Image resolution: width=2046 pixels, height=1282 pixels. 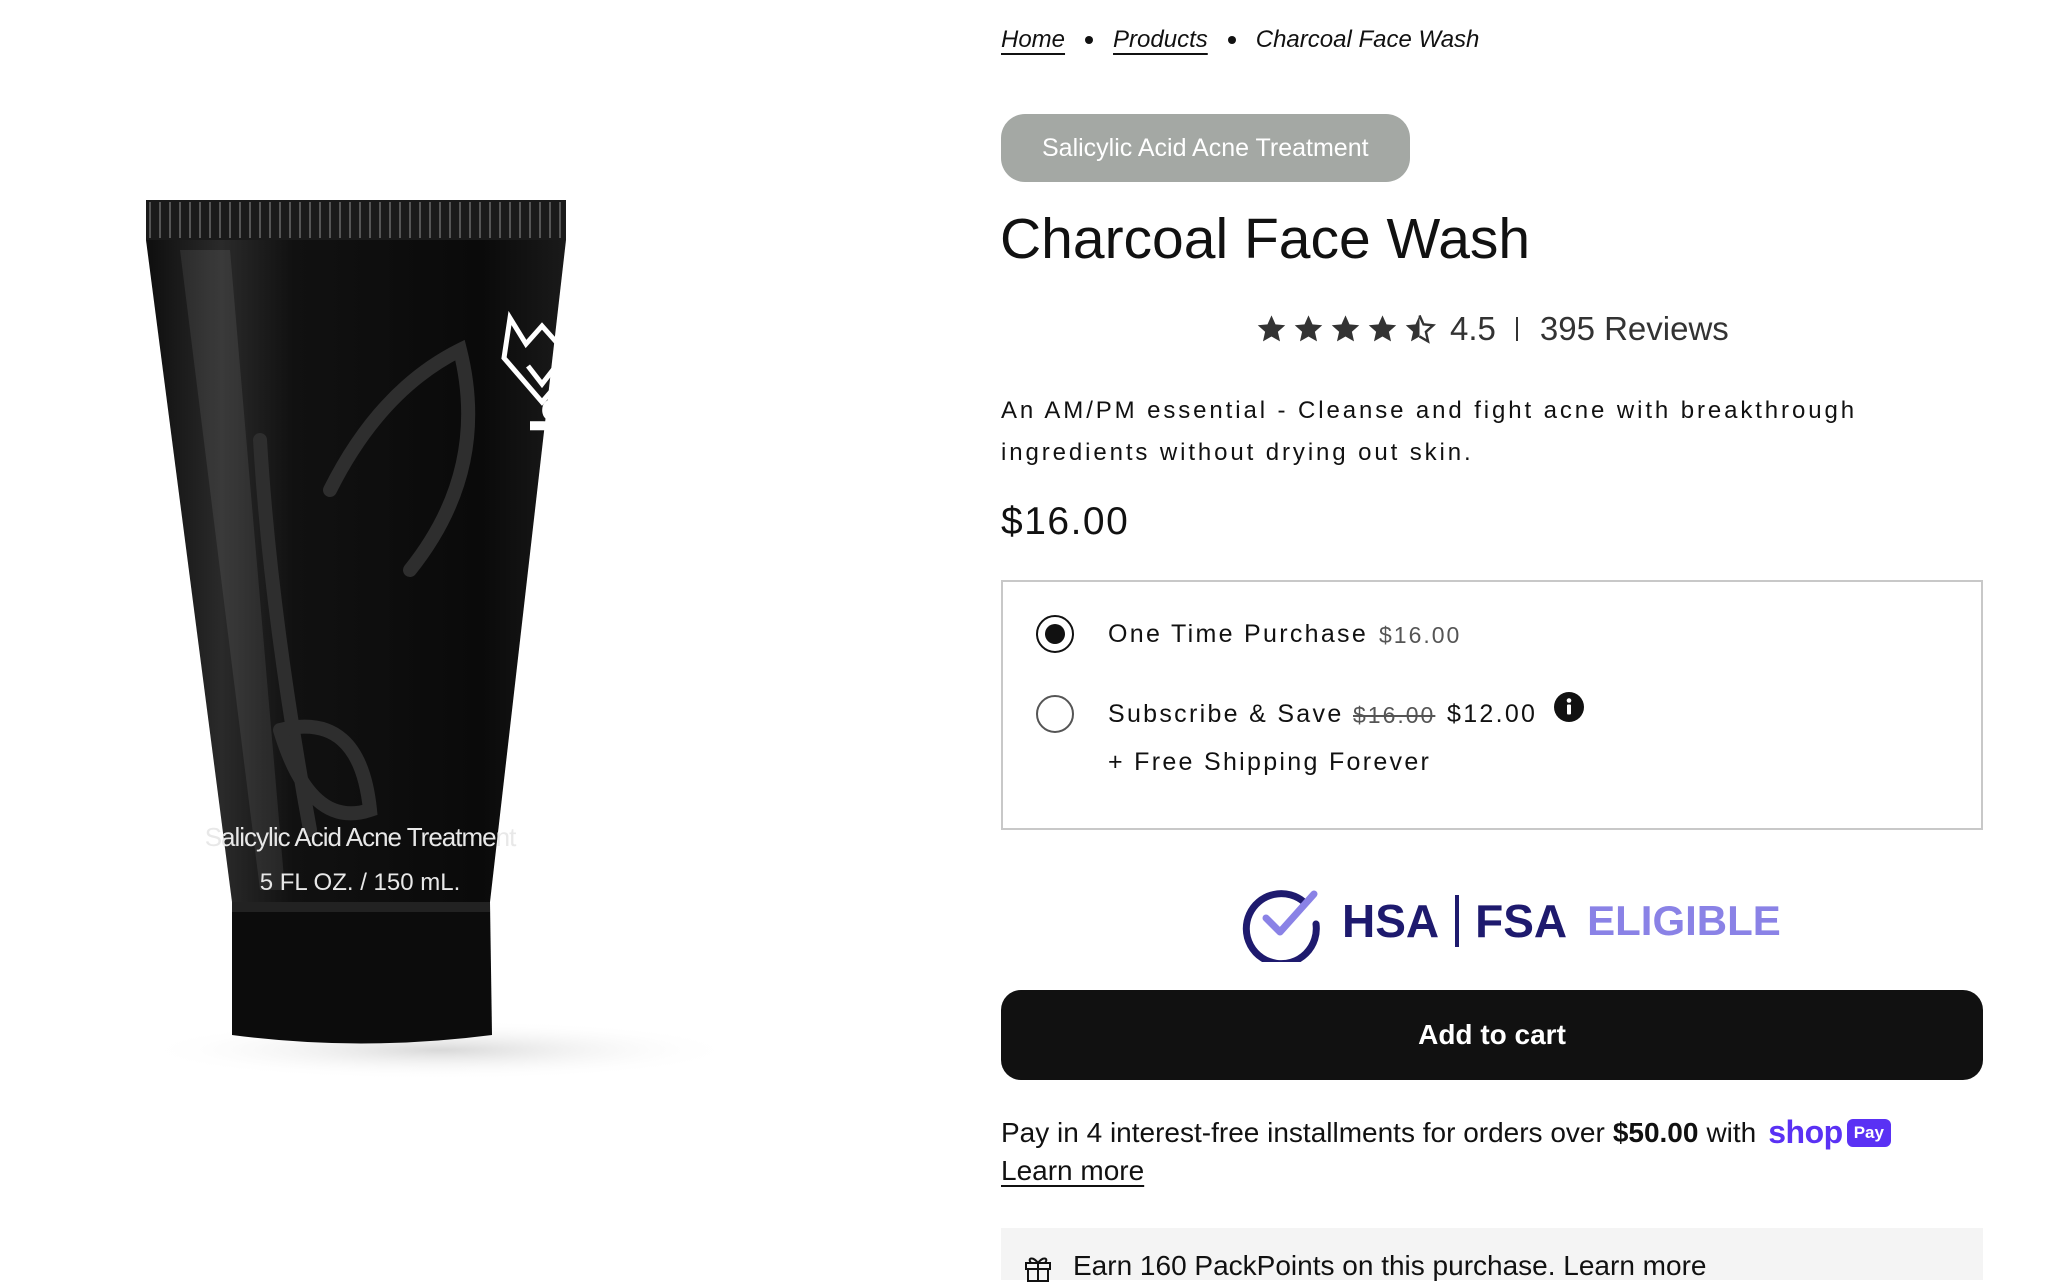 I want to click on subscribe-save-label: Subscribe & Save, so click(x=1226, y=714).